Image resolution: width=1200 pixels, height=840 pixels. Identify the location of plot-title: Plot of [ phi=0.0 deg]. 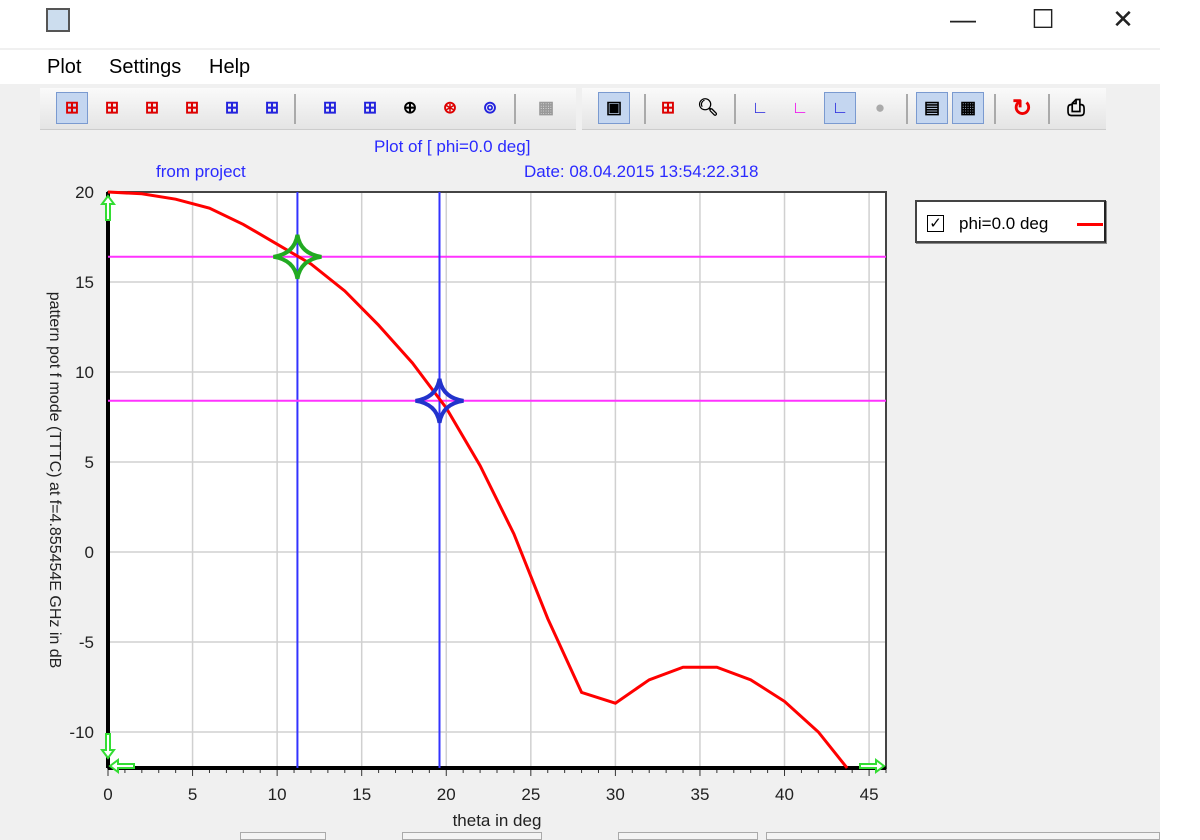
(452, 146).